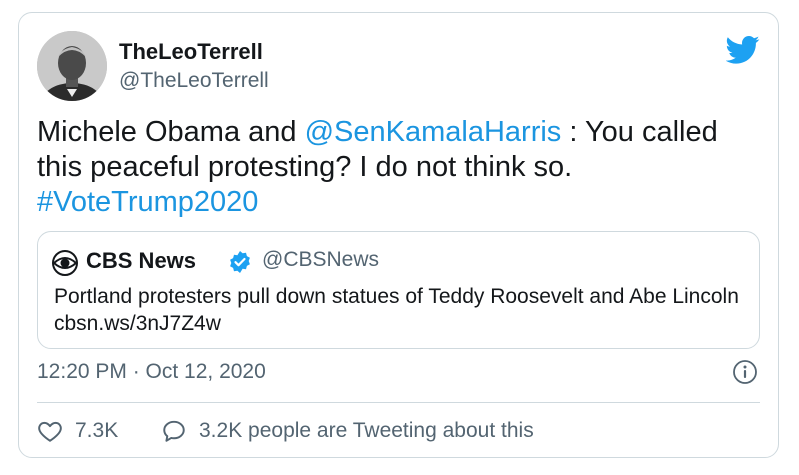 This screenshot has width=799, height=475. Describe the element at coordinates (171, 132) in the screenshot. I see `tweet-text-part1: Michele Obama and` at that location.